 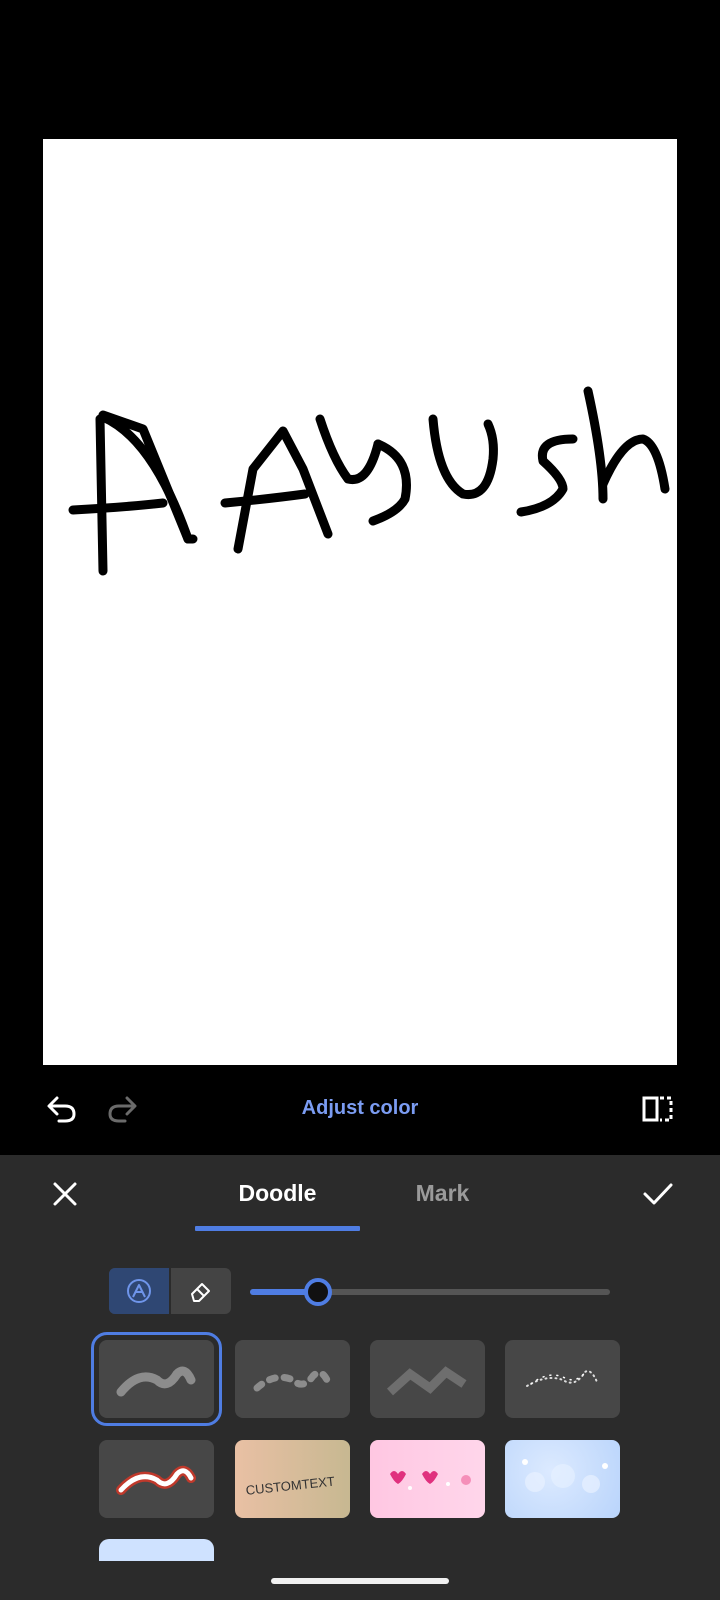 I want to click on compare-icon, so click(x=658, y=1109).